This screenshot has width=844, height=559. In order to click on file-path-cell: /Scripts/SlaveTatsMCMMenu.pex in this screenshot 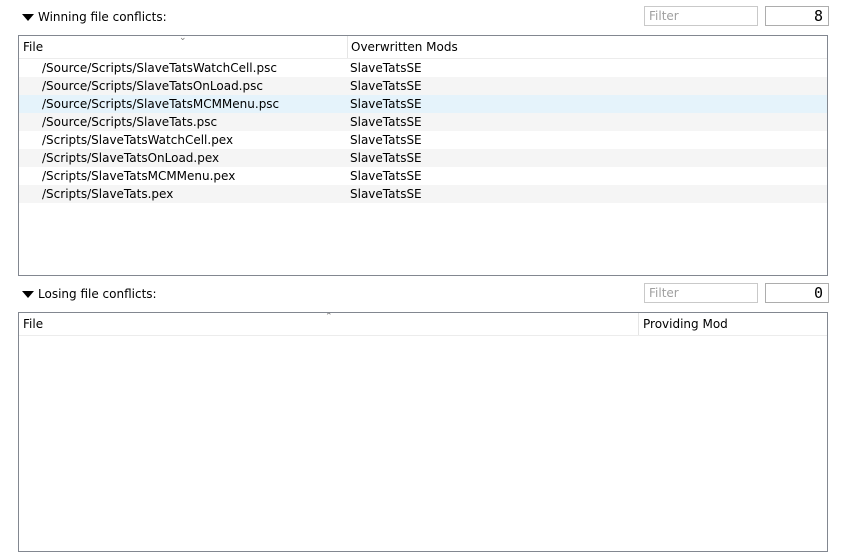, I will do `click(139, 176)`.